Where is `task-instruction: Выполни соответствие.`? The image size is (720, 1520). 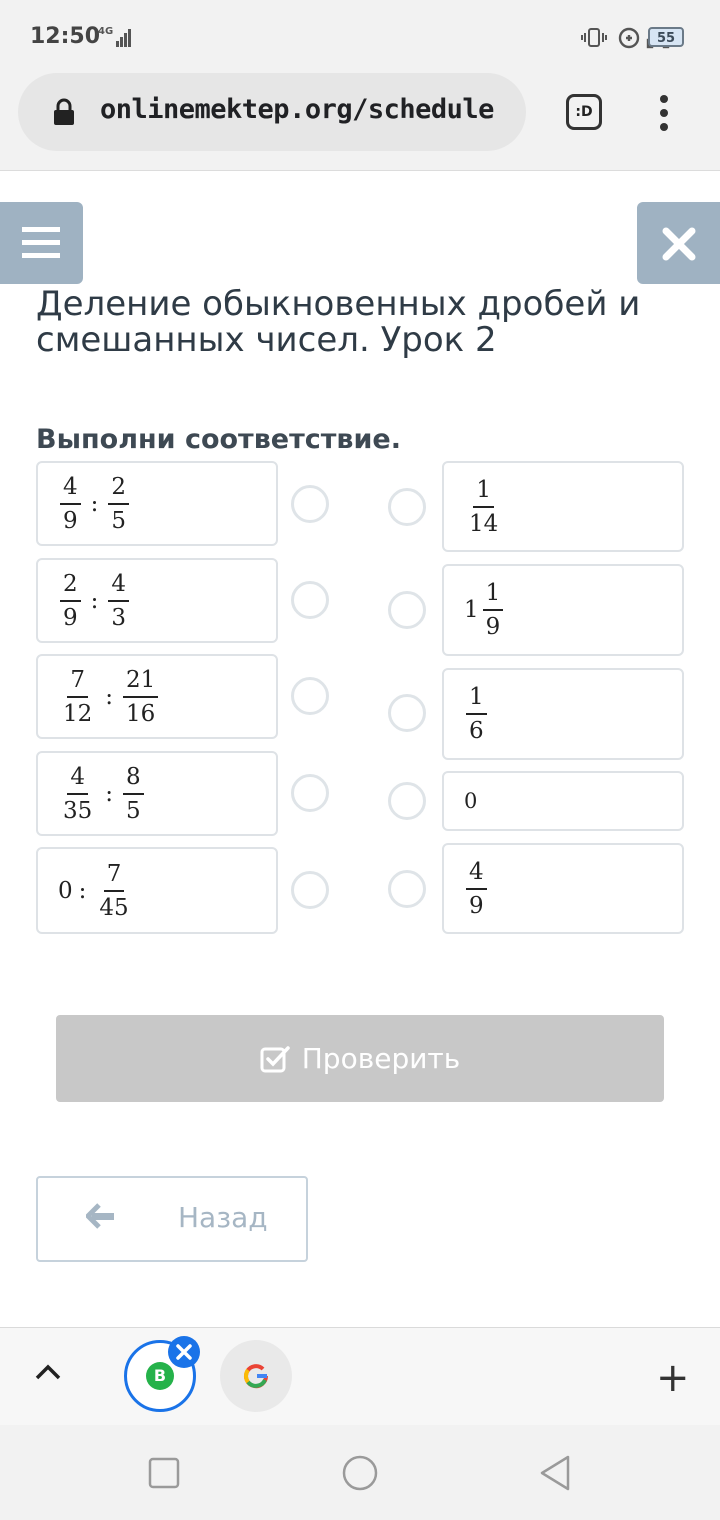 task-instruction: Выполни соответствие. is located at coordinates (218, 439).